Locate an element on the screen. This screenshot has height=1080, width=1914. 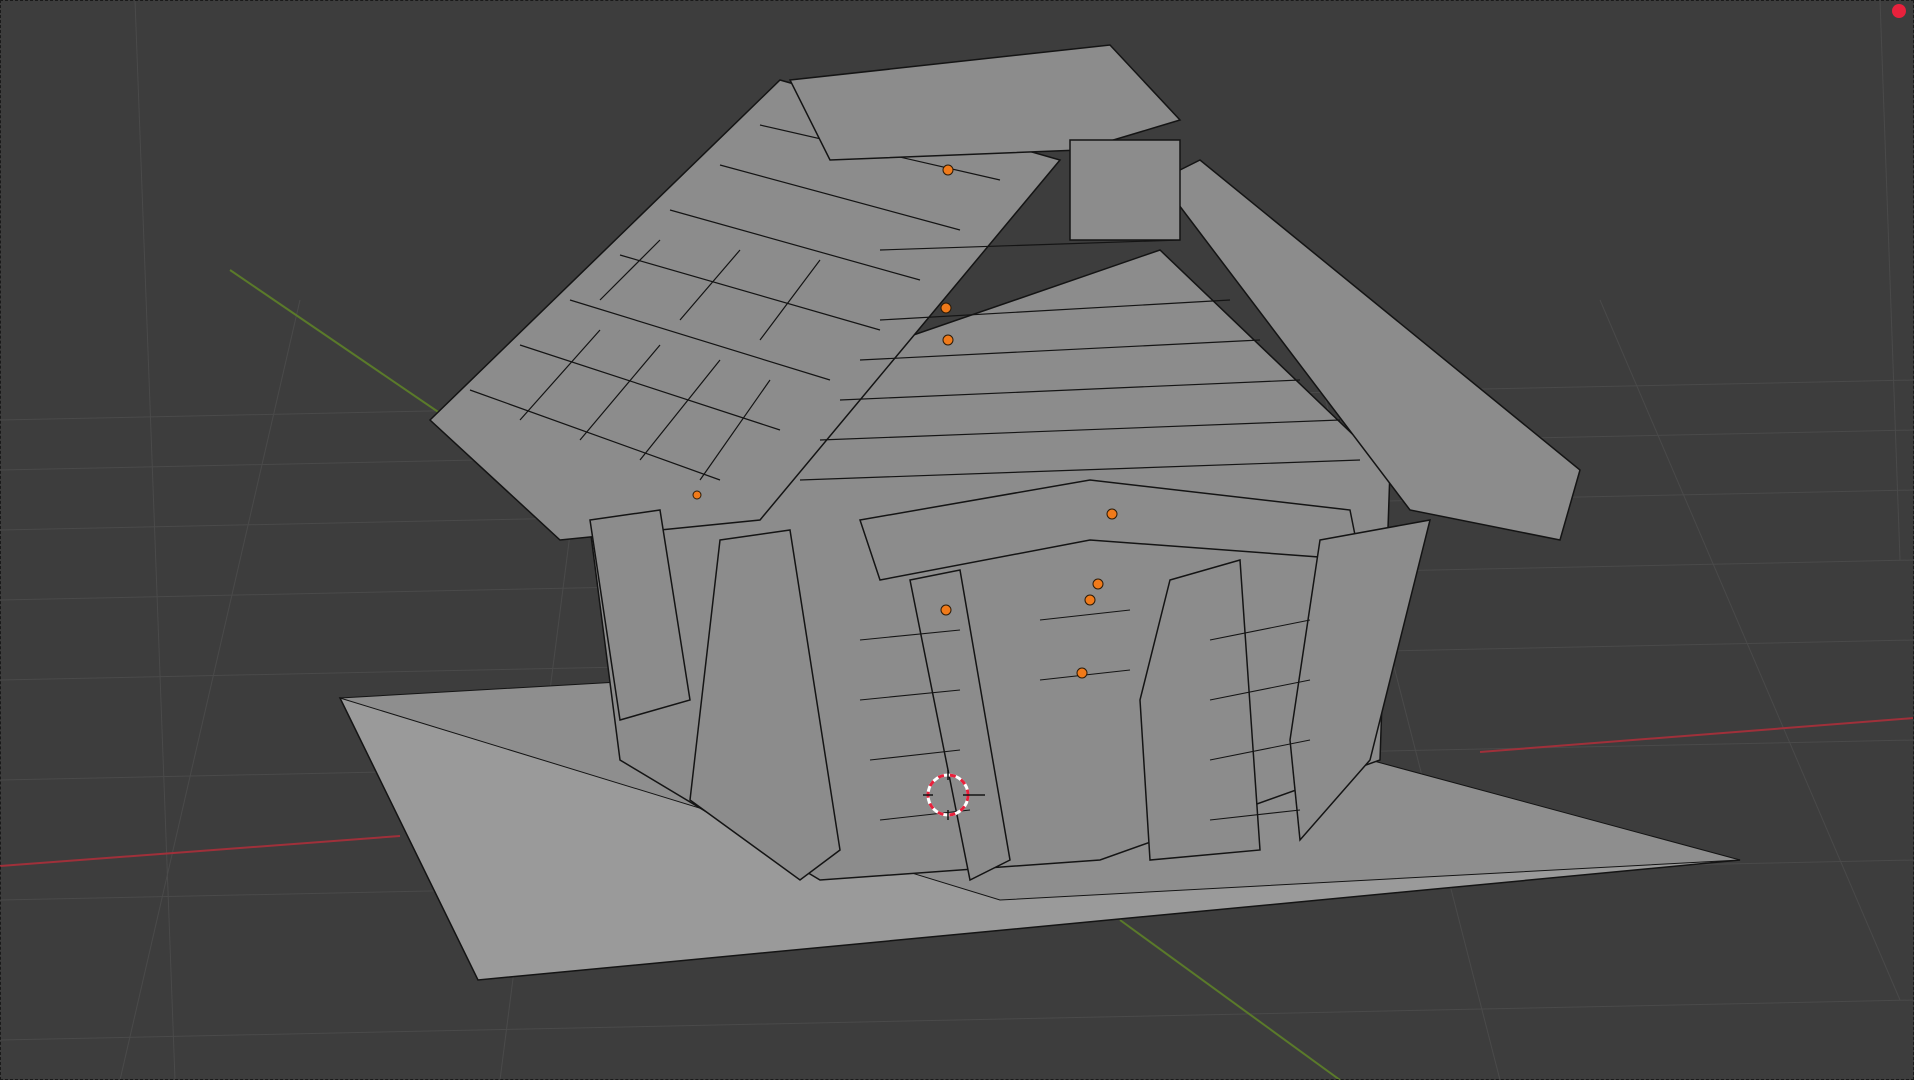
y-axis-line is located at coordinates (340, 345).